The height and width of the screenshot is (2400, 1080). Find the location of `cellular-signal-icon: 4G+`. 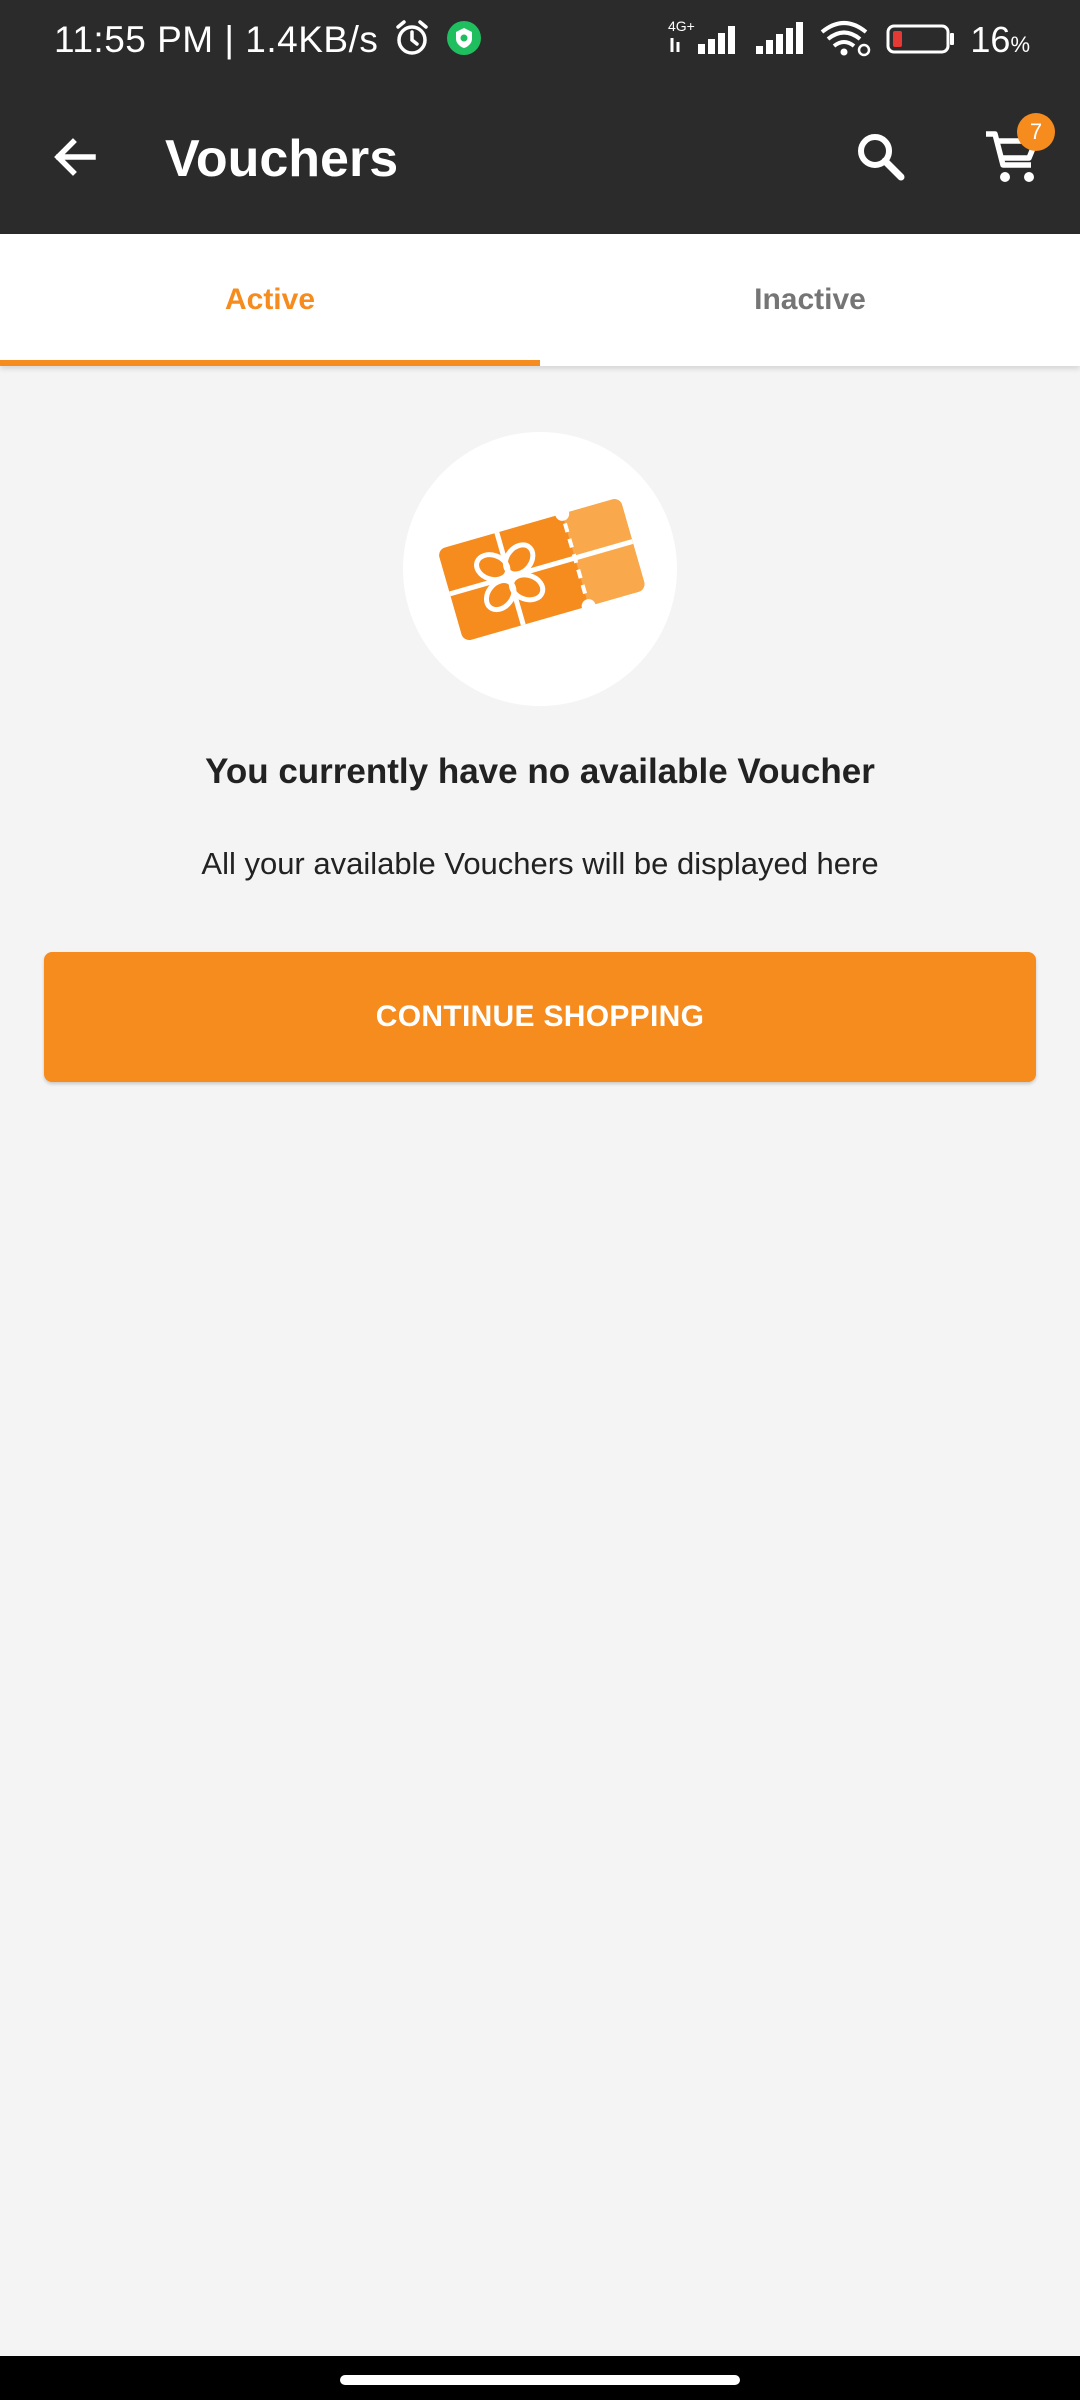

cellular-signal-icon: 4G+ is located at coordinates (704, 40).